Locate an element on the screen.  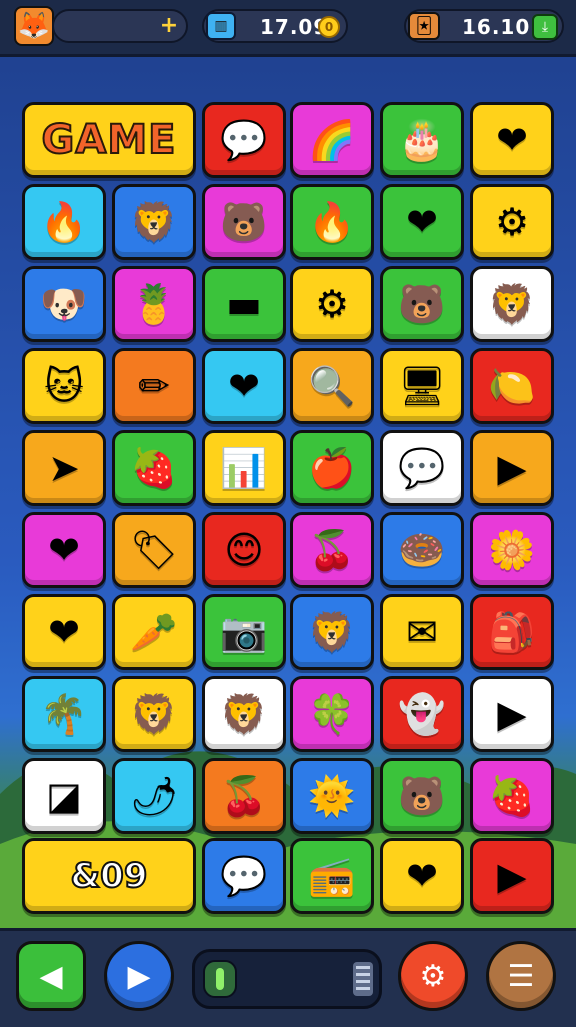
tile-icon: 💬 is located at coordinates (422, 468).